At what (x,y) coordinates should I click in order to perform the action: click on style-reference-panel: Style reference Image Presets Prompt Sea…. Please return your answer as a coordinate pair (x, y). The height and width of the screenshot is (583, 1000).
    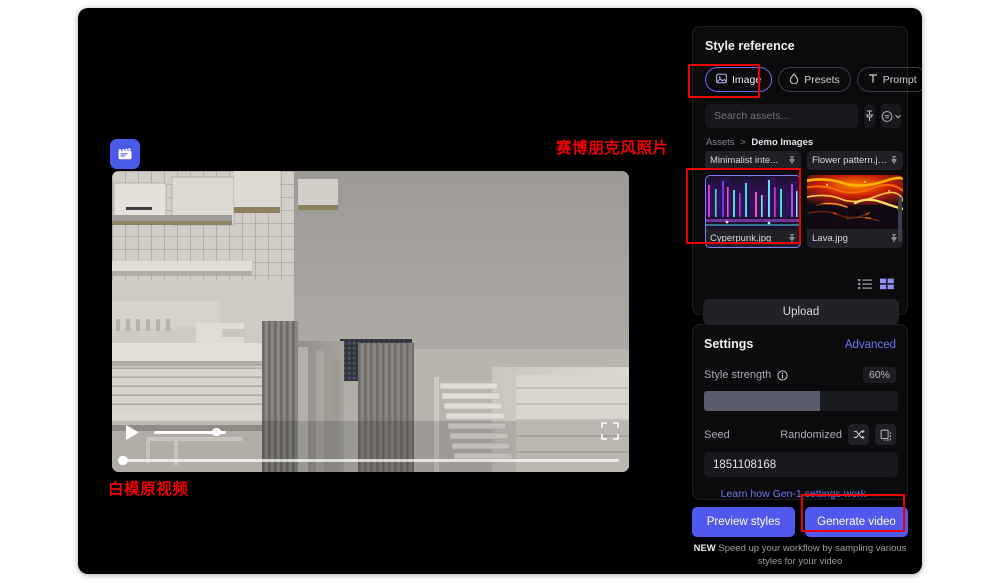
    Looking at the image, I should click on (807, 175).